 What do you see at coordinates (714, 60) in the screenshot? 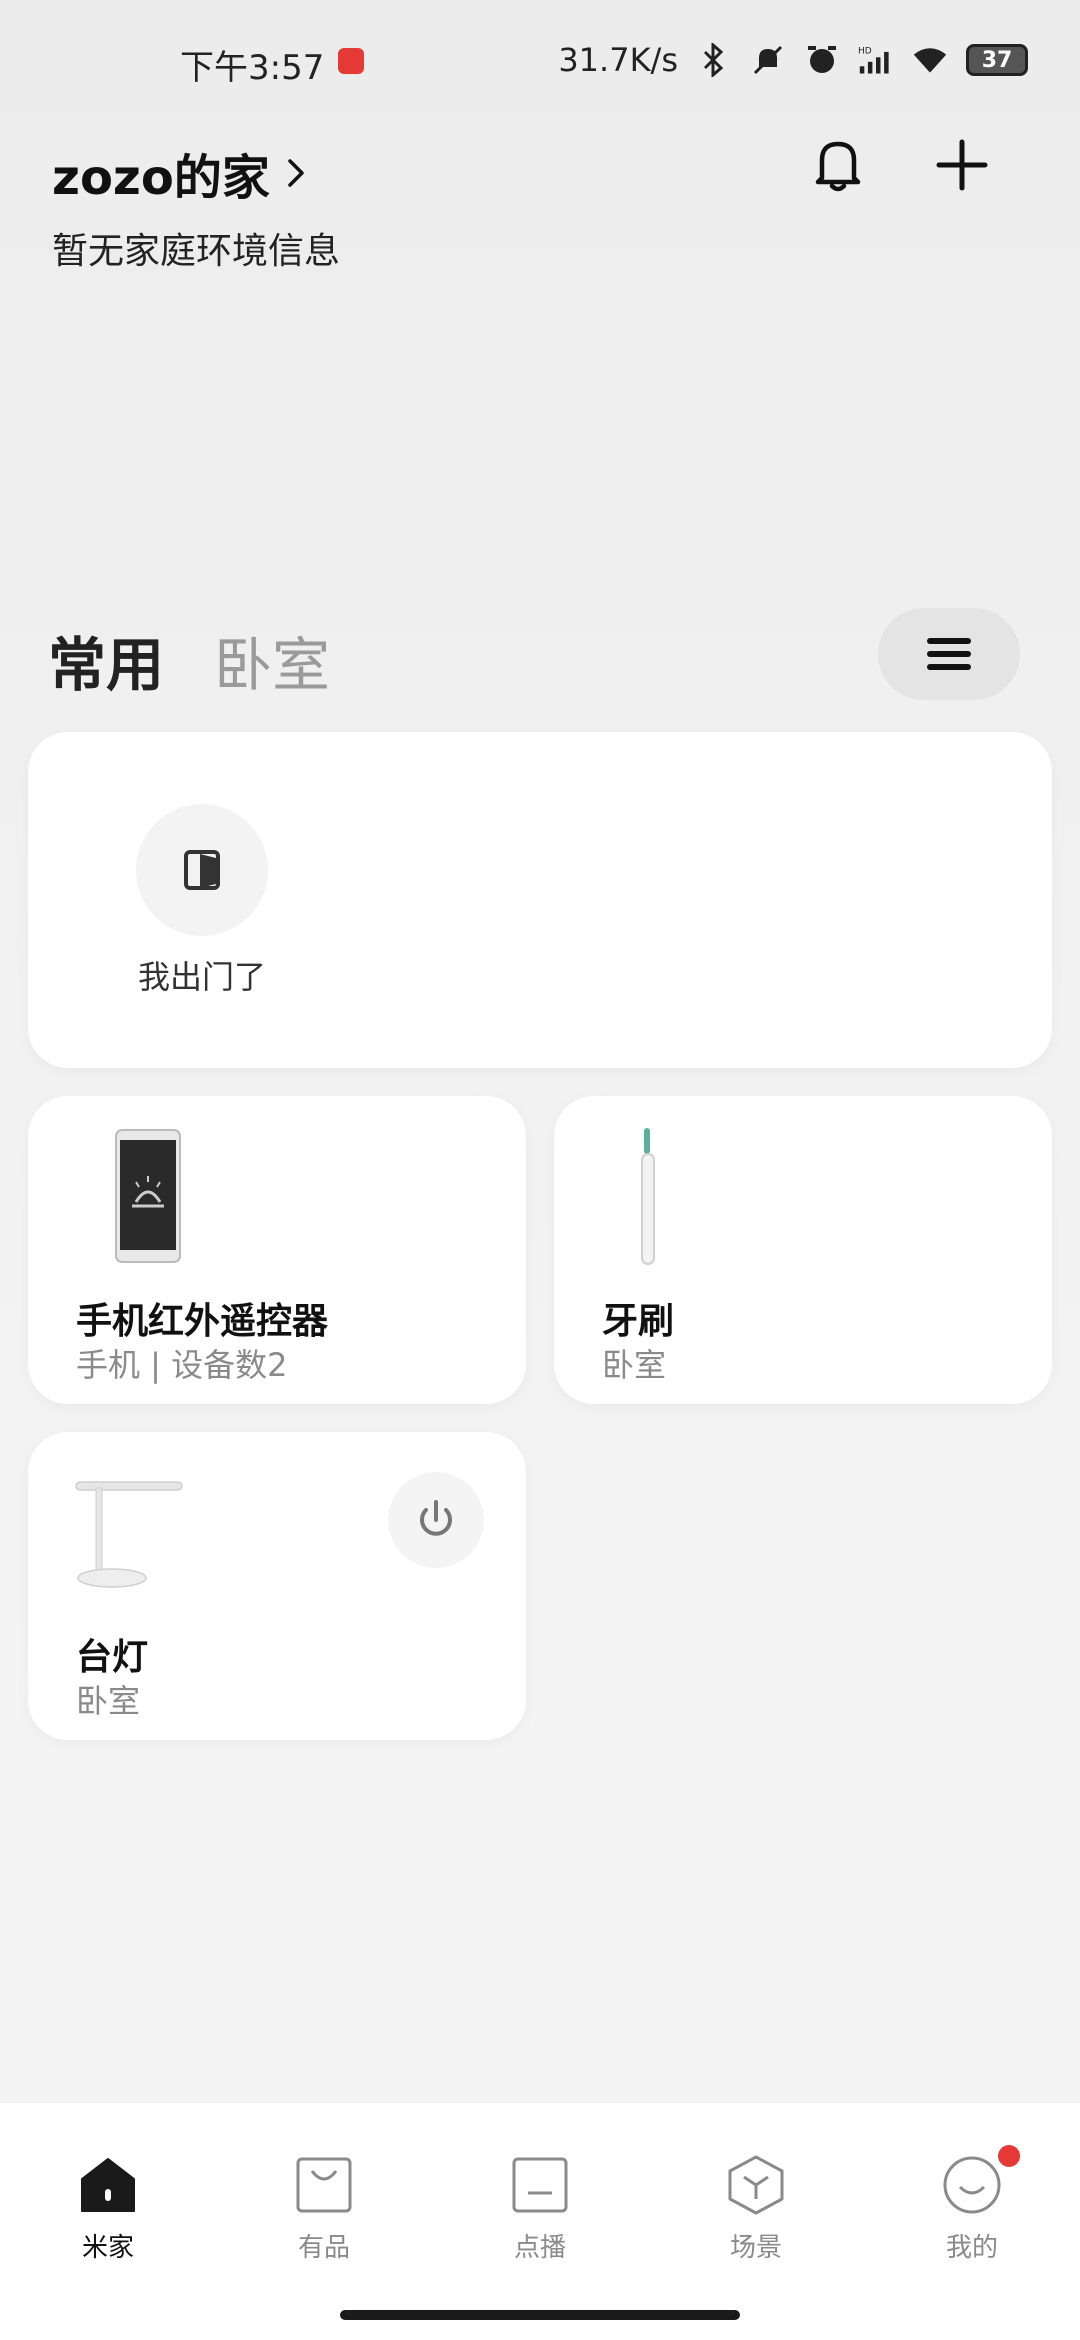
I see `bluetooth-icon` at bounding box center [714, 60].